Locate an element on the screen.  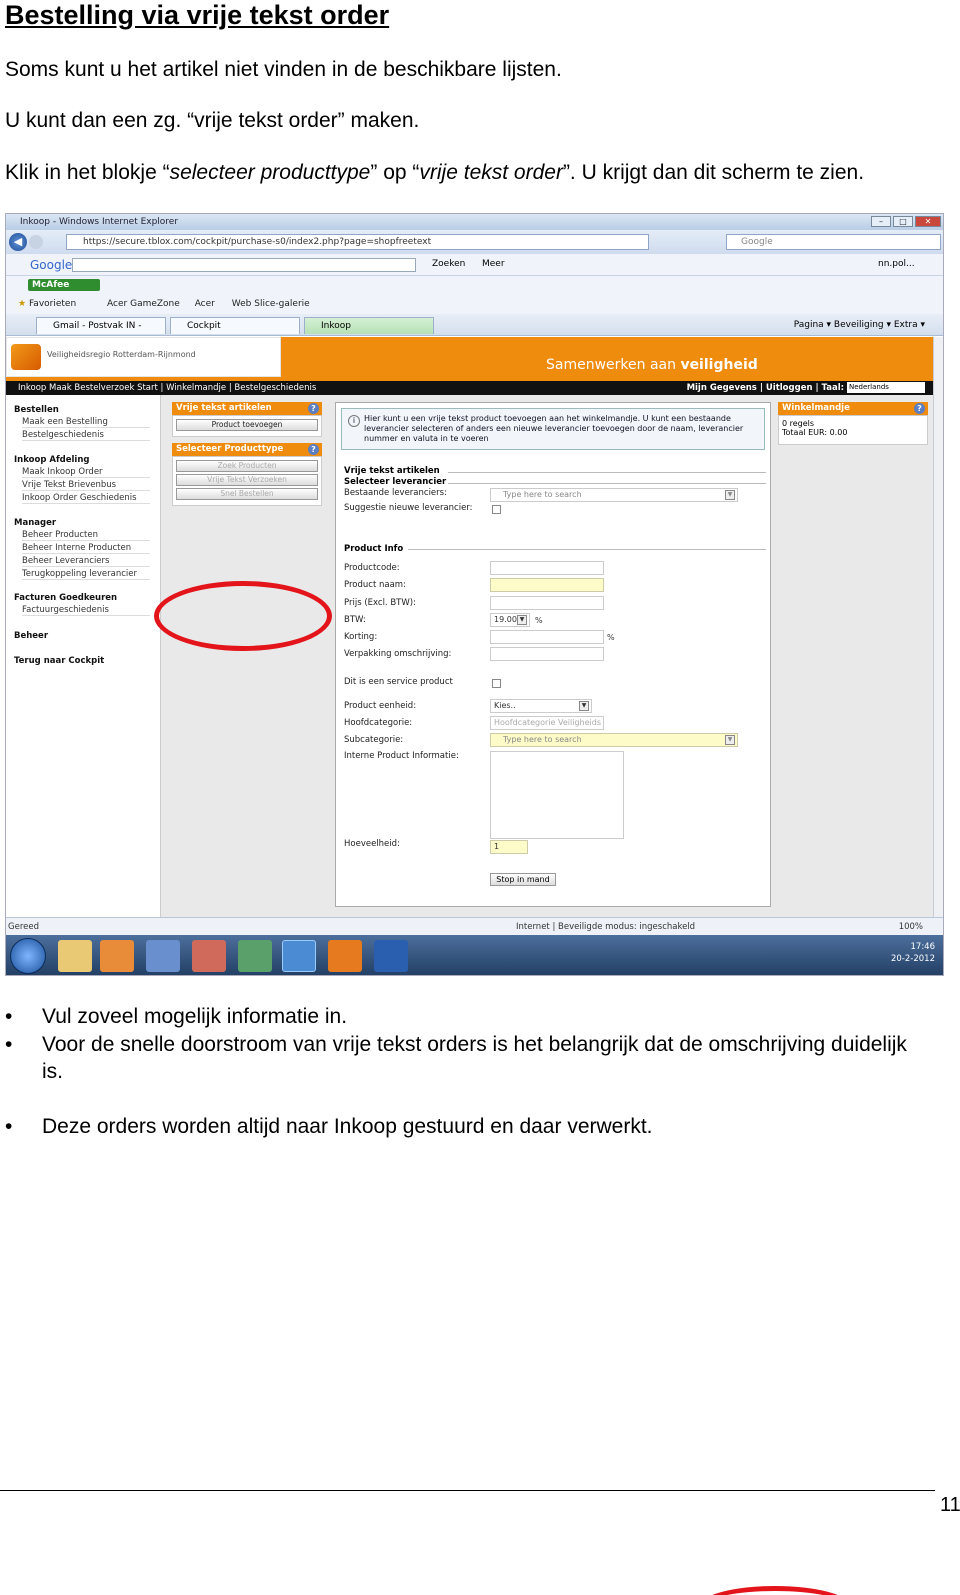
vrije-tekst-verzoeken-button: Vrije Tekst Verzoeken is located at coordinates (247, 480).